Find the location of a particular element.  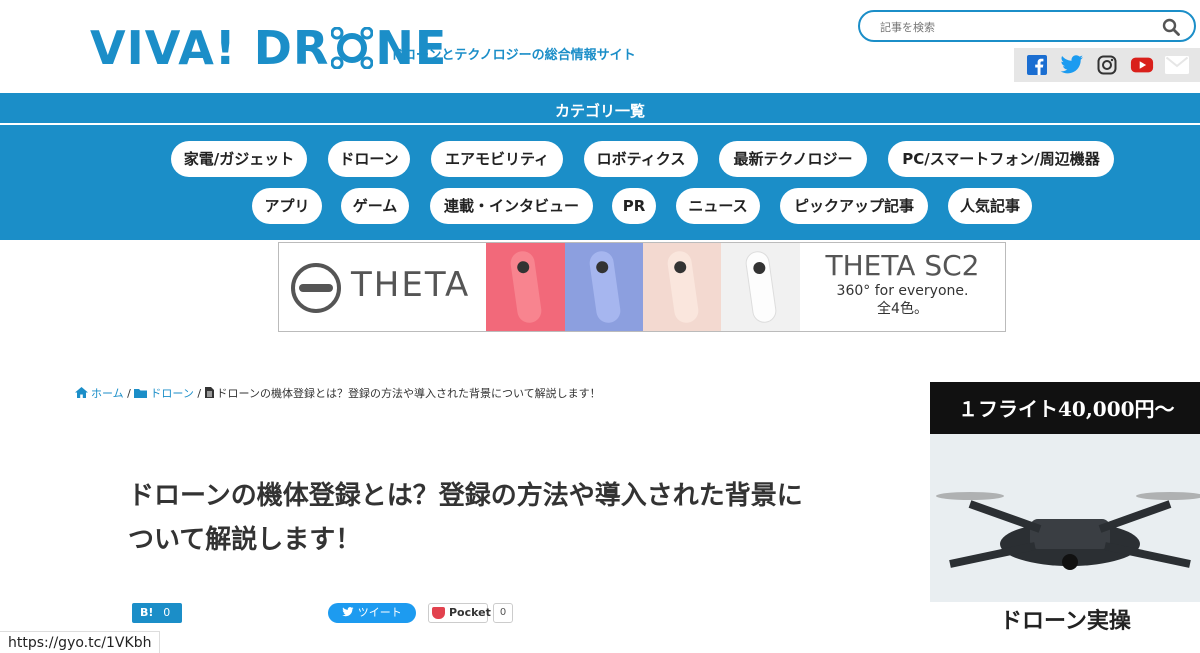

social-links is located at coordinates (1107, 65).